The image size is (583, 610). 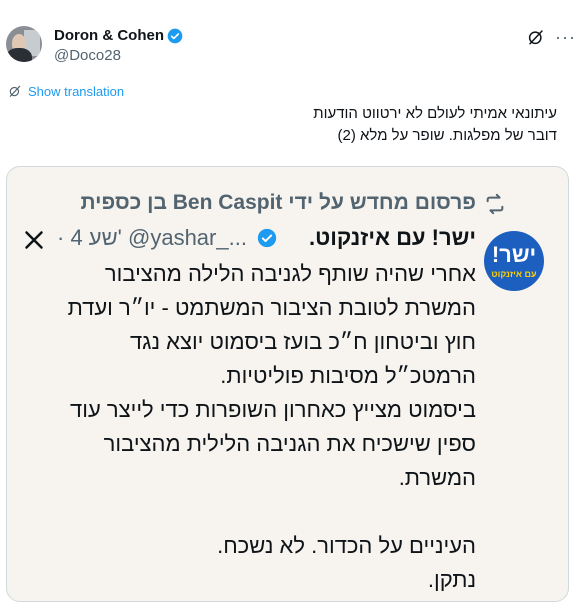 What do you see at coordinates (447, 135) in the screenshot?
I see `tweet-line: דובר של מפלגות. שופר על מלא (2)` at bounding box center [447, 135].